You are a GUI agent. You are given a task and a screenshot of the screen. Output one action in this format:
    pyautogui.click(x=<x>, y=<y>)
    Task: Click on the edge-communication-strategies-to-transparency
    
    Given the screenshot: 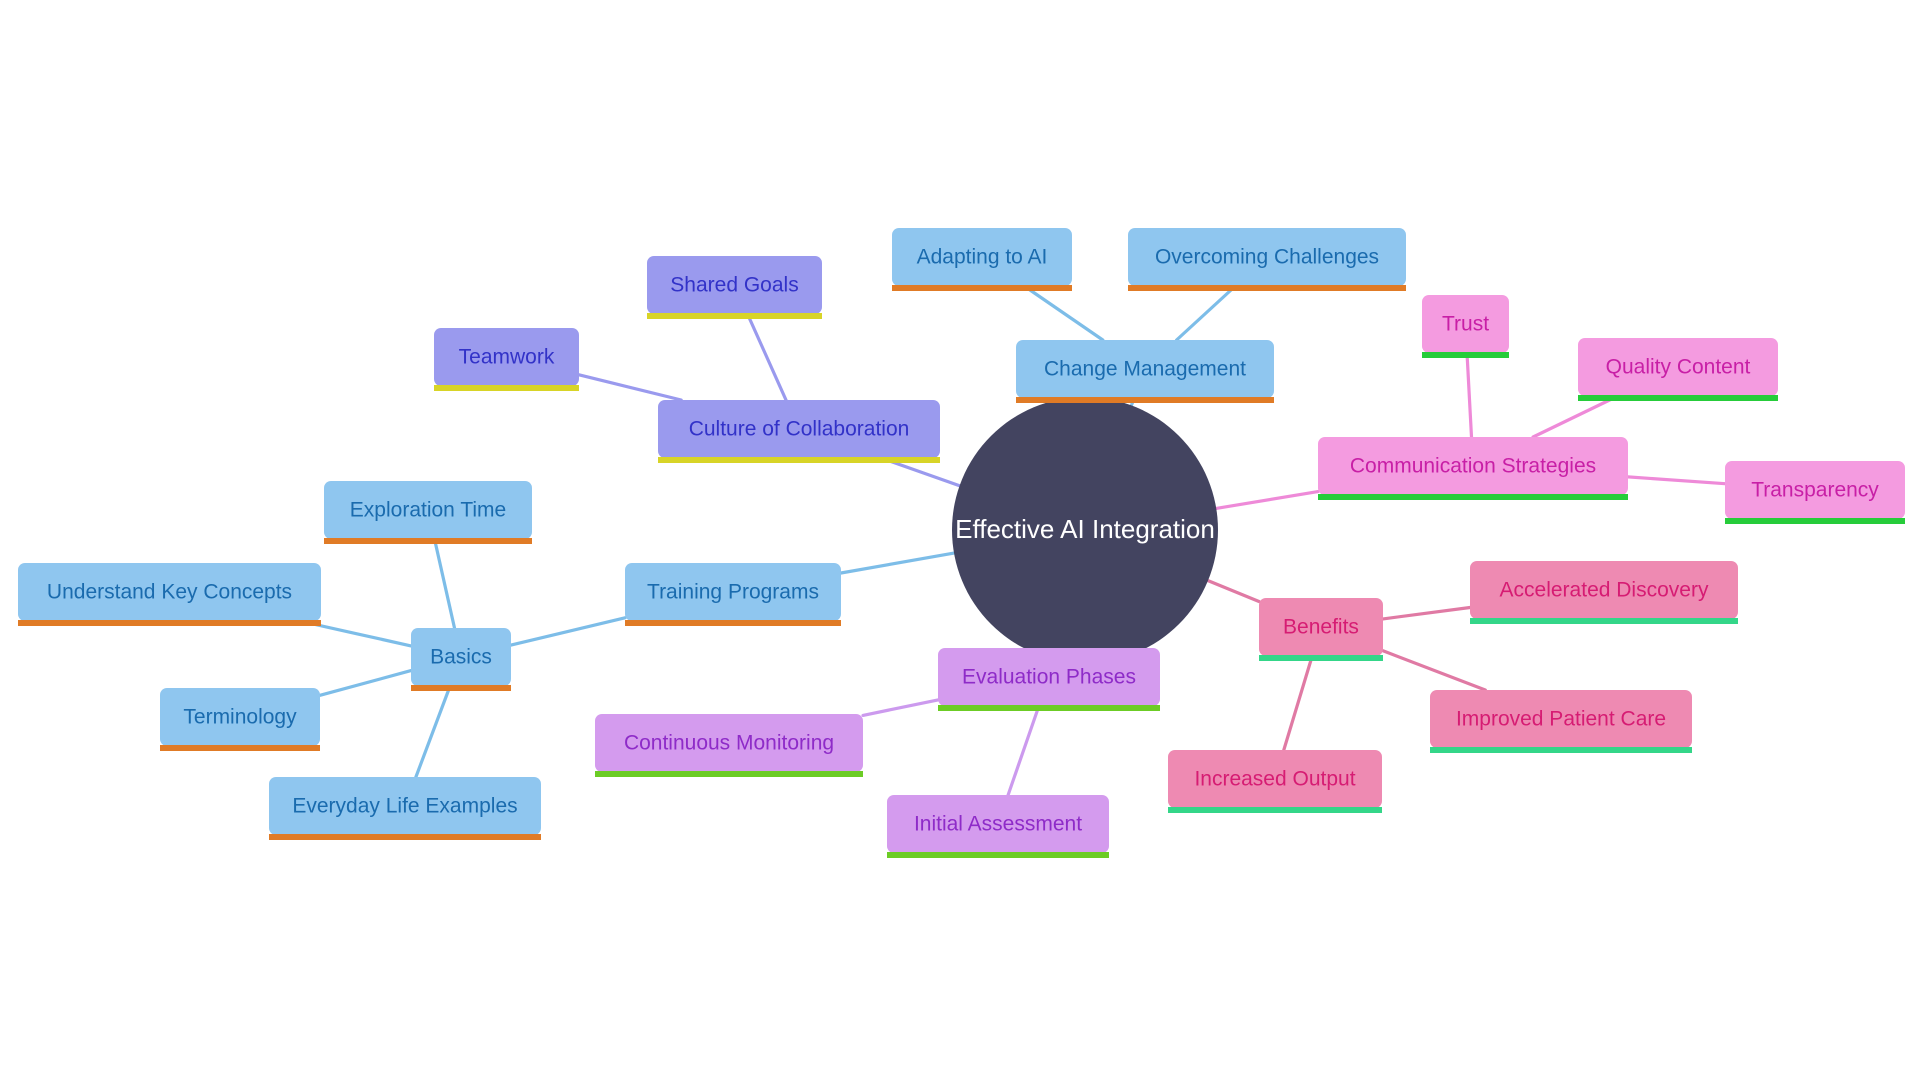 What is the action you would take?
    pyautogui.click(x=1676, y=480)
    